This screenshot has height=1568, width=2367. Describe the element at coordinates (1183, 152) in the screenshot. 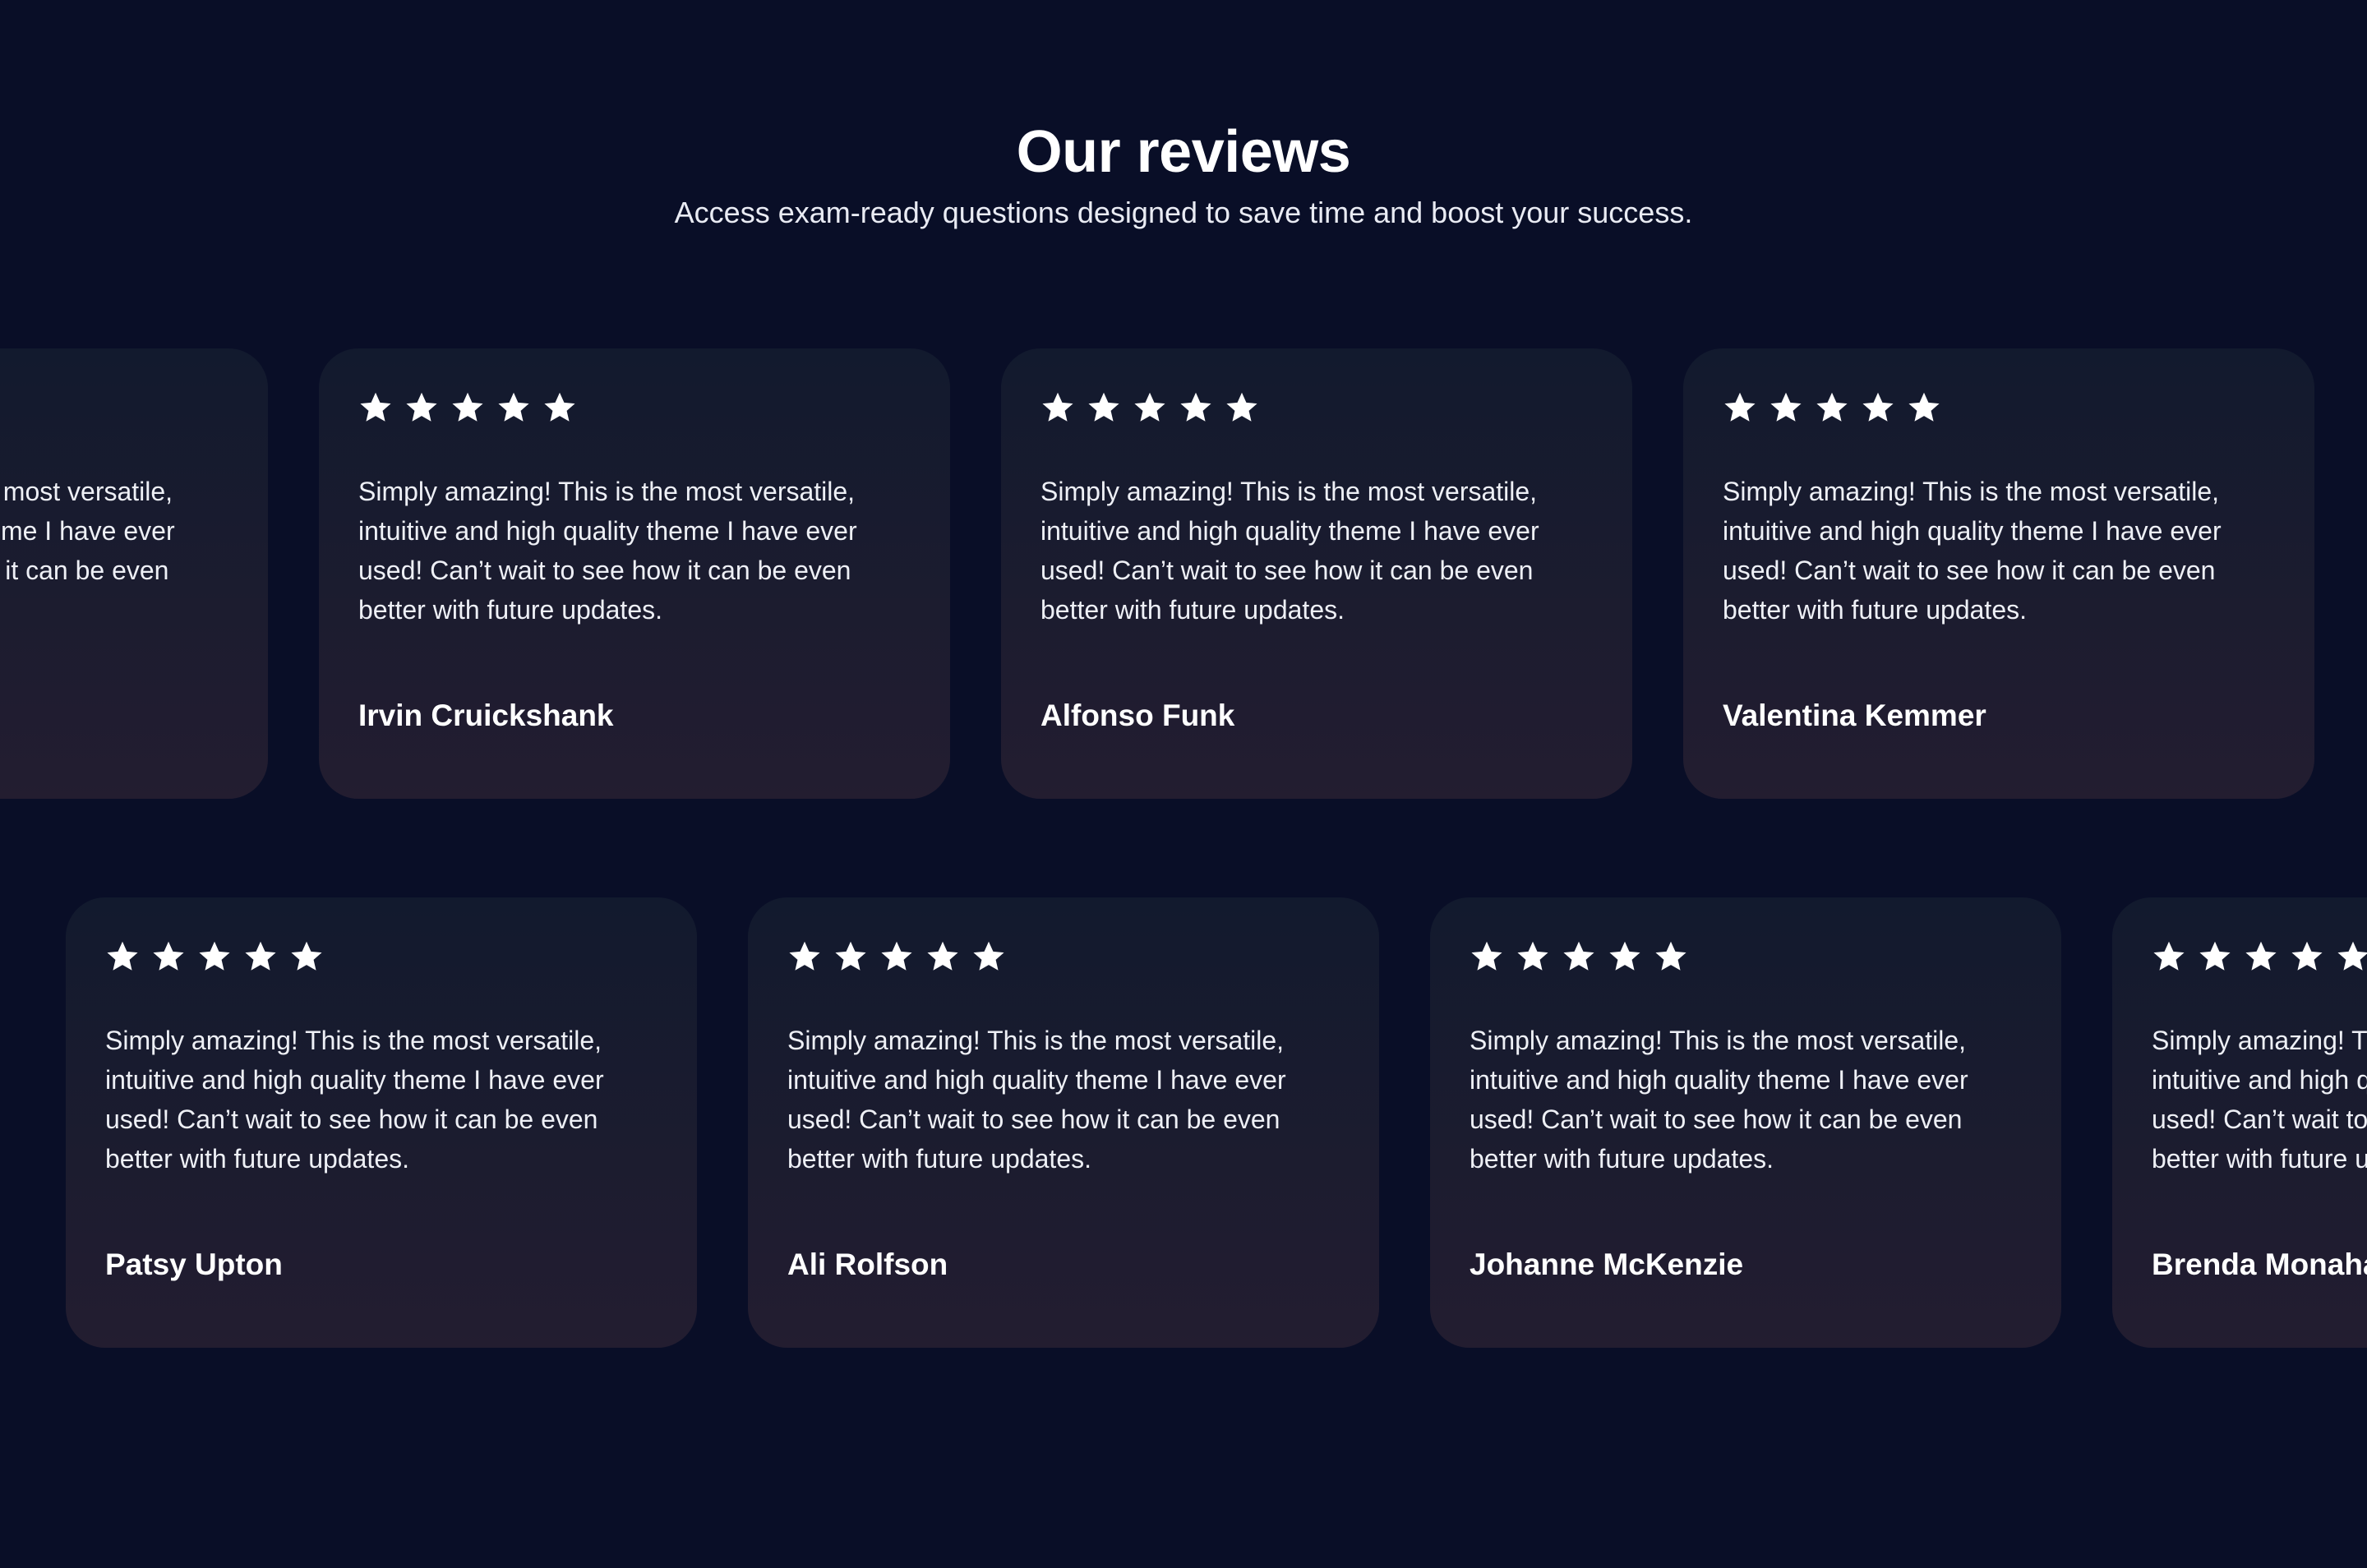

I see `section-title: Our reviews` at that location.